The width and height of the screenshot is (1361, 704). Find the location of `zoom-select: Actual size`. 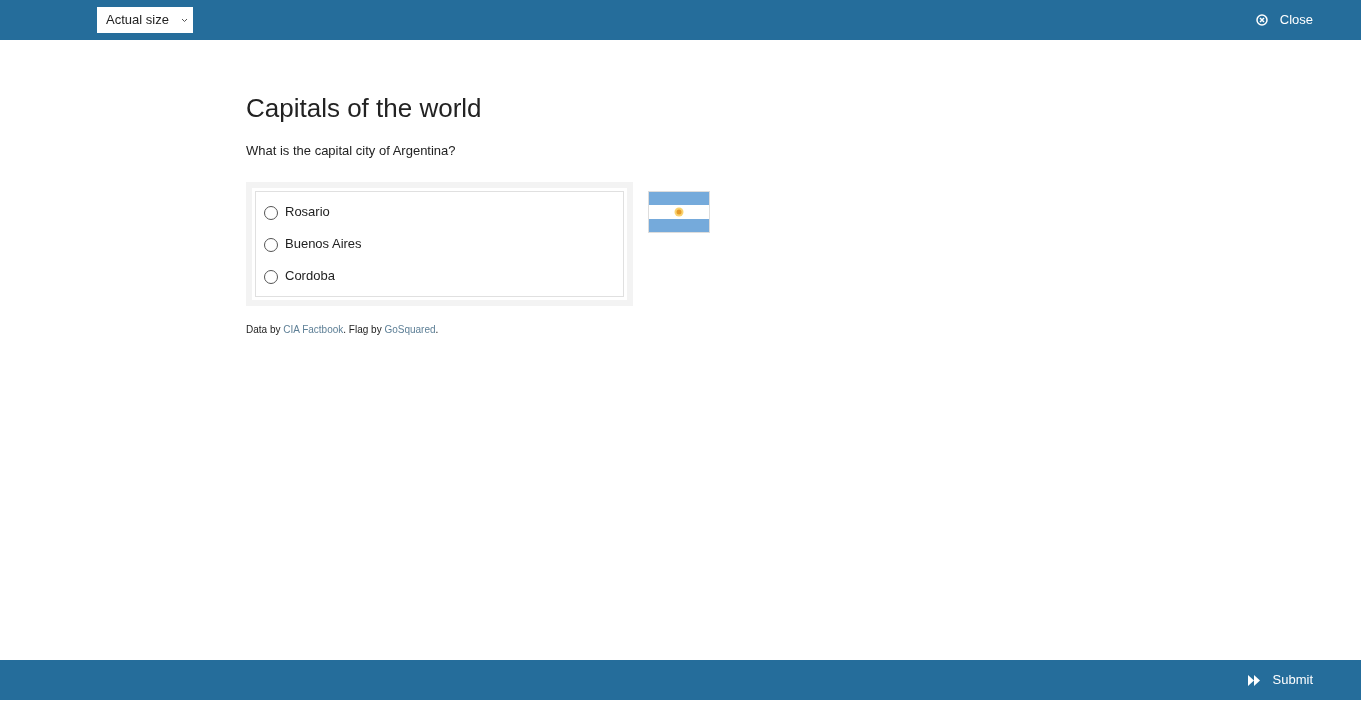

zoom-select: Actual size is located at coordinates (145, 20).